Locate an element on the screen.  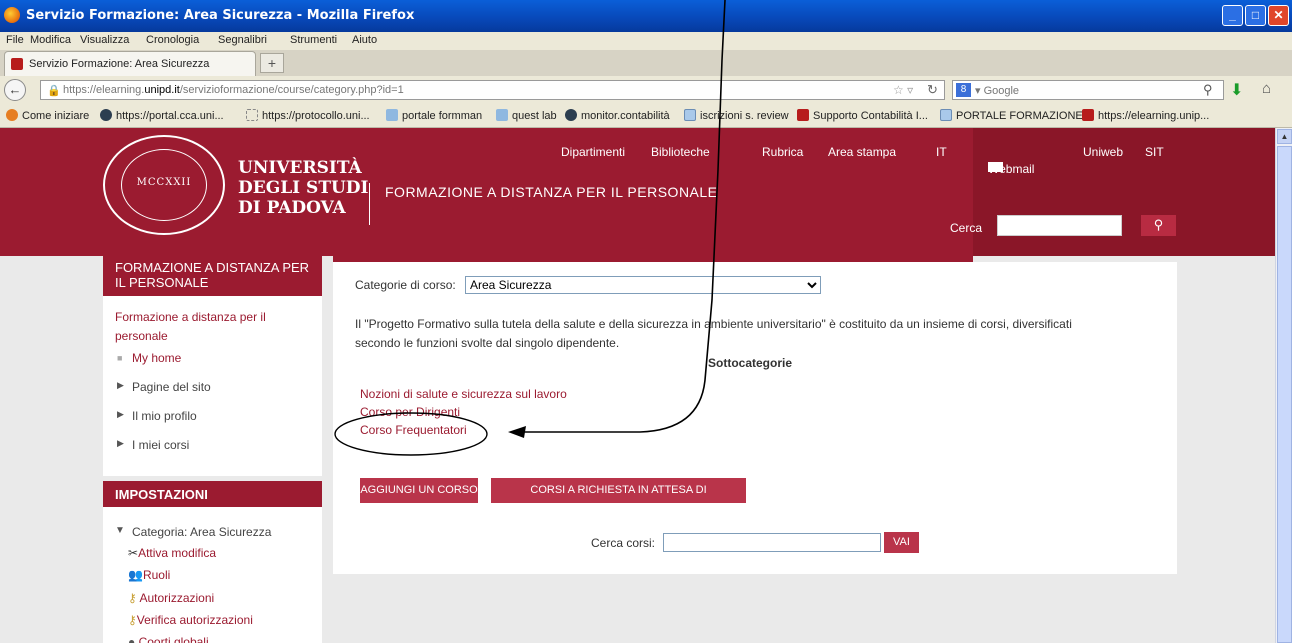
globe-users-icon: ● is located at coordinates (132, 639).